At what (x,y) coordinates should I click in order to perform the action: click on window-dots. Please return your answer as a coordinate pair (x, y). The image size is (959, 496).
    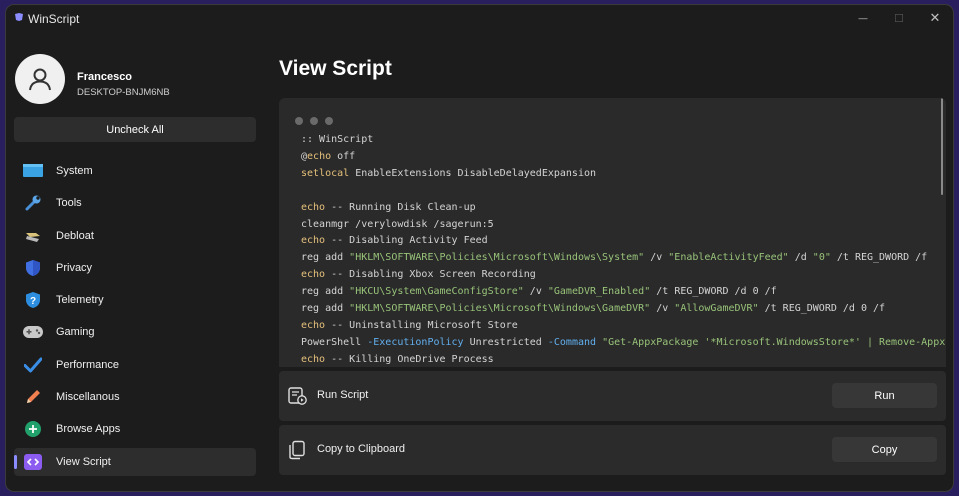
    Looking at the image, I should click on (317, 121).